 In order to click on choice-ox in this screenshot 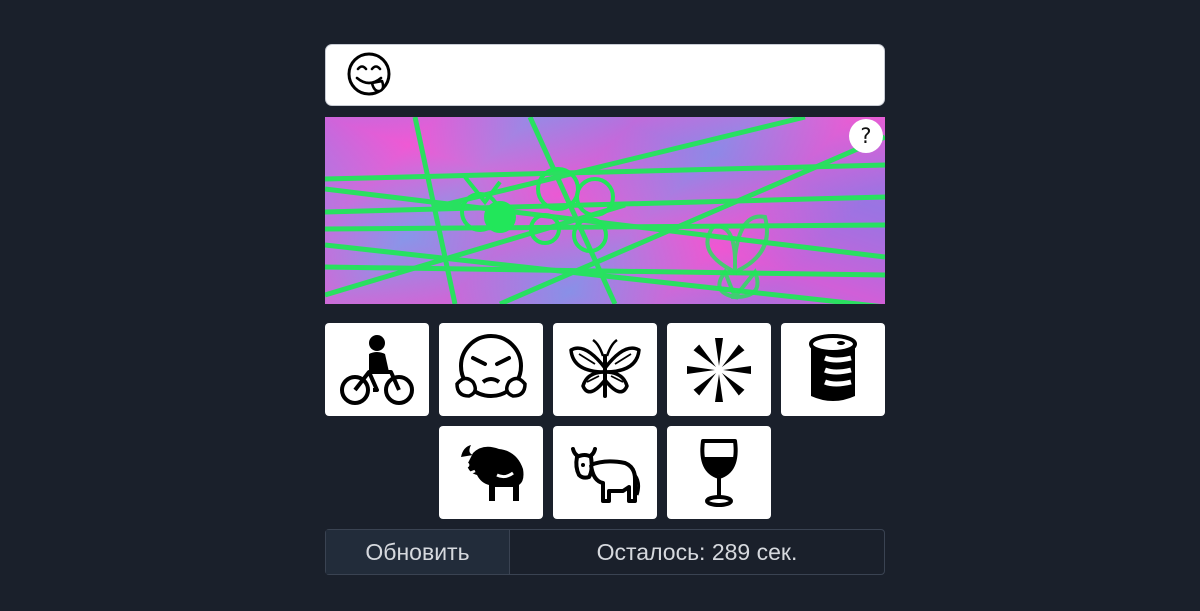, I will do `click(605, 472)`.